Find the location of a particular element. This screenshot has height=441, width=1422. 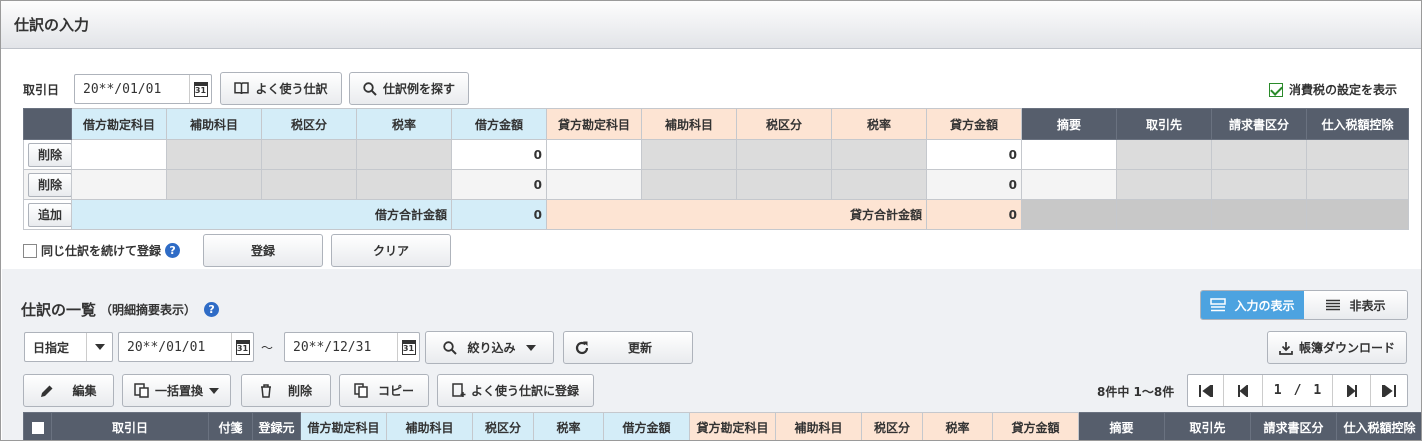

replace-icon is located at coordinates (141, 390).